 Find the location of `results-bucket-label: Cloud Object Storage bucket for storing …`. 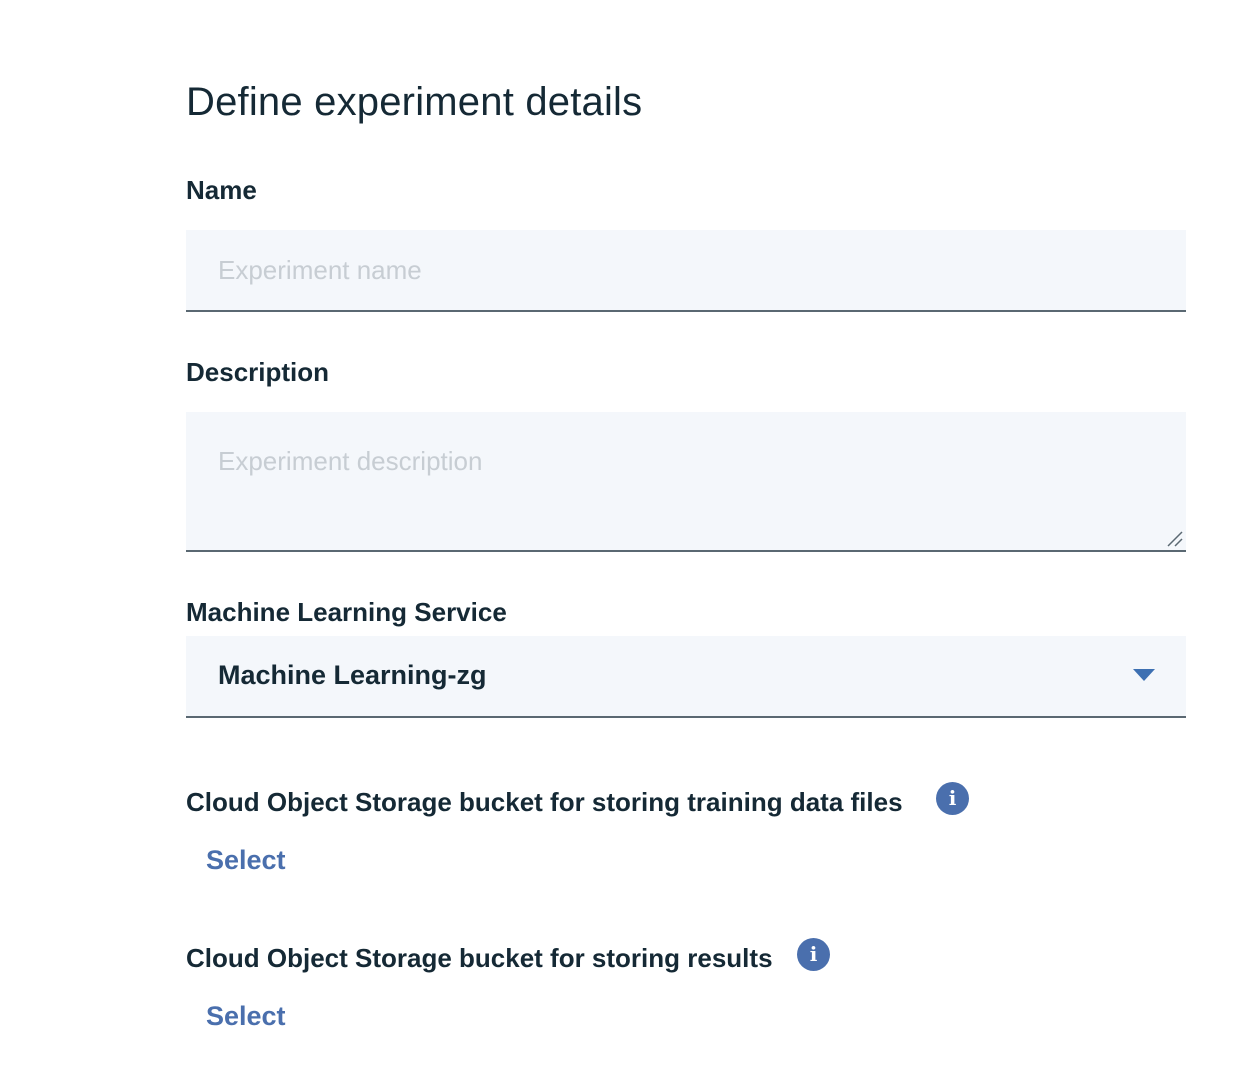

results-bucket-label: Cloud Object Storage bucket for storing … is located at coordinates (479, 958).